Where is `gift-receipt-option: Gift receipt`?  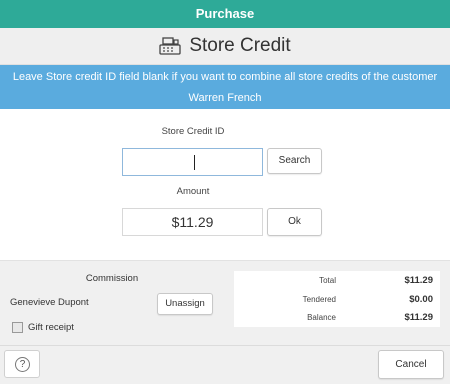
gift-receipt-option: Gift receipt is located at coordinates (43, 327).